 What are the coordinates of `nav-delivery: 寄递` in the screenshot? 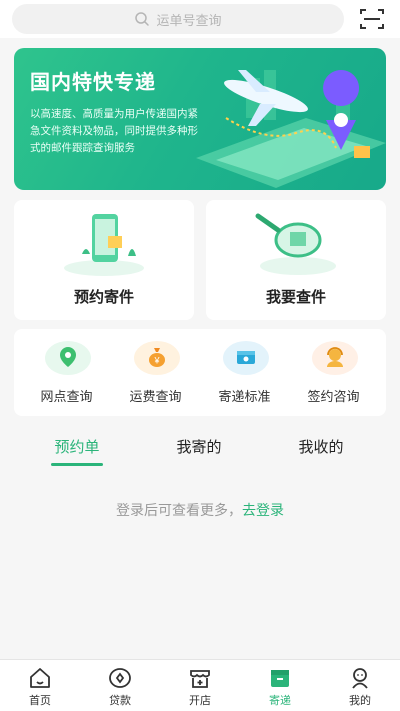 It's located at (280, 685).